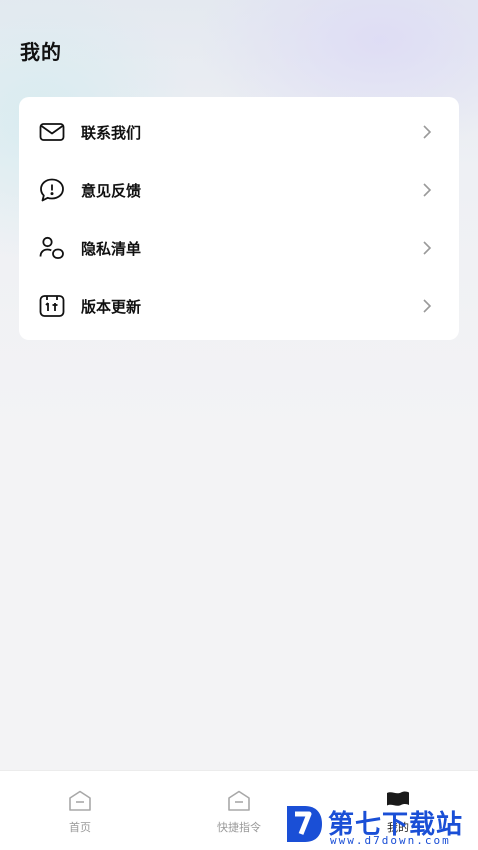 This screenshot has width=478, height=850. Describe the element at coordinates (80, 814) in the screenshot. I see `tab-home: 首页` at that location.